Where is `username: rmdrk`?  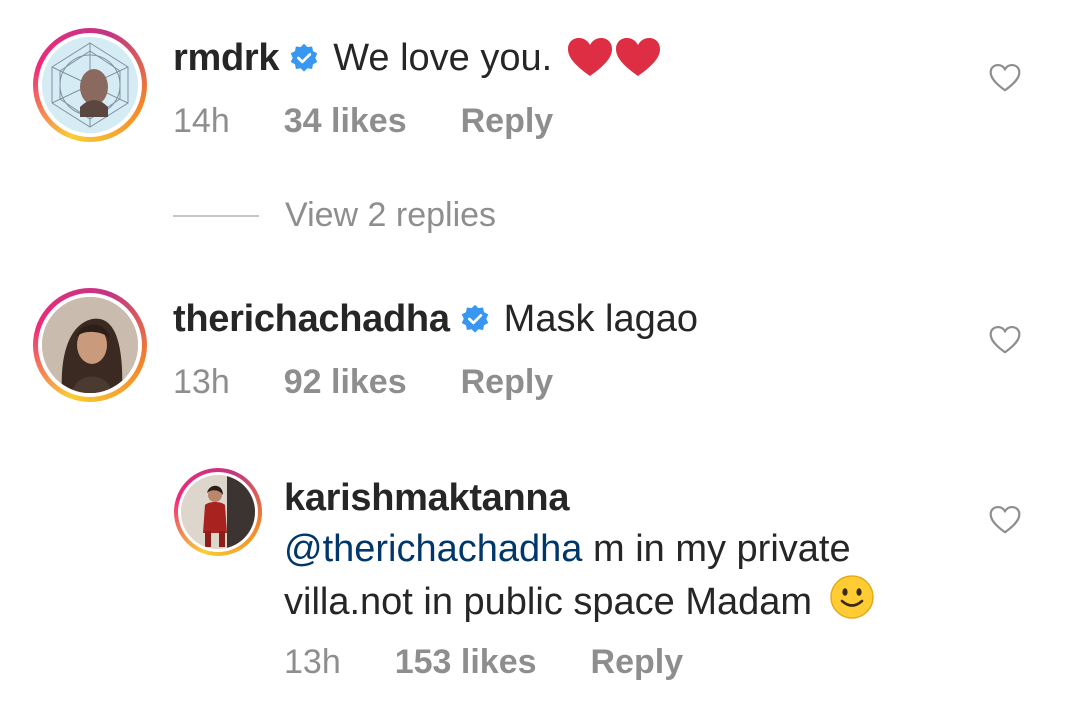 username: rmdrk is located at coordinates (226, 58).